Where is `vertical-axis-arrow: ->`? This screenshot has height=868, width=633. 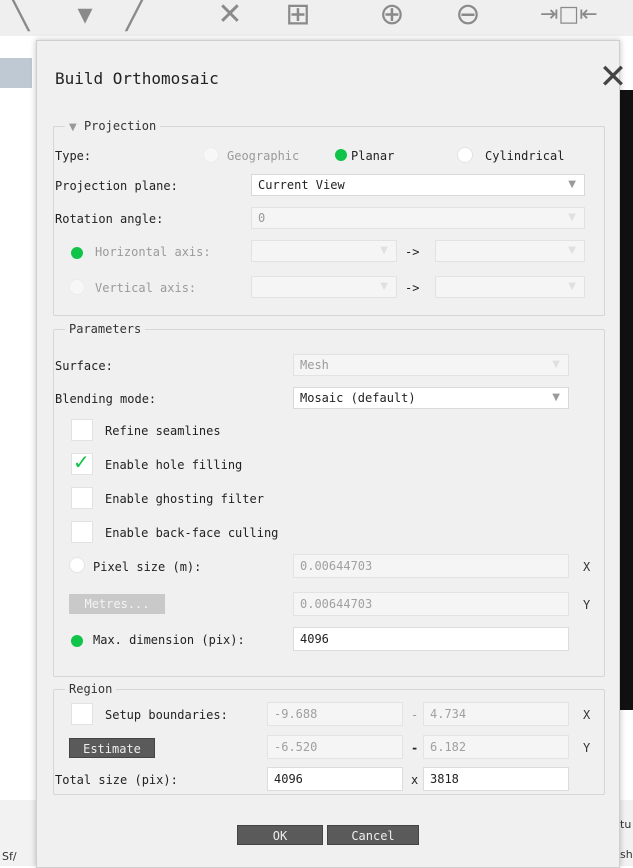 vertical-axis-arrow: -> is located at coordinates (412, 288).